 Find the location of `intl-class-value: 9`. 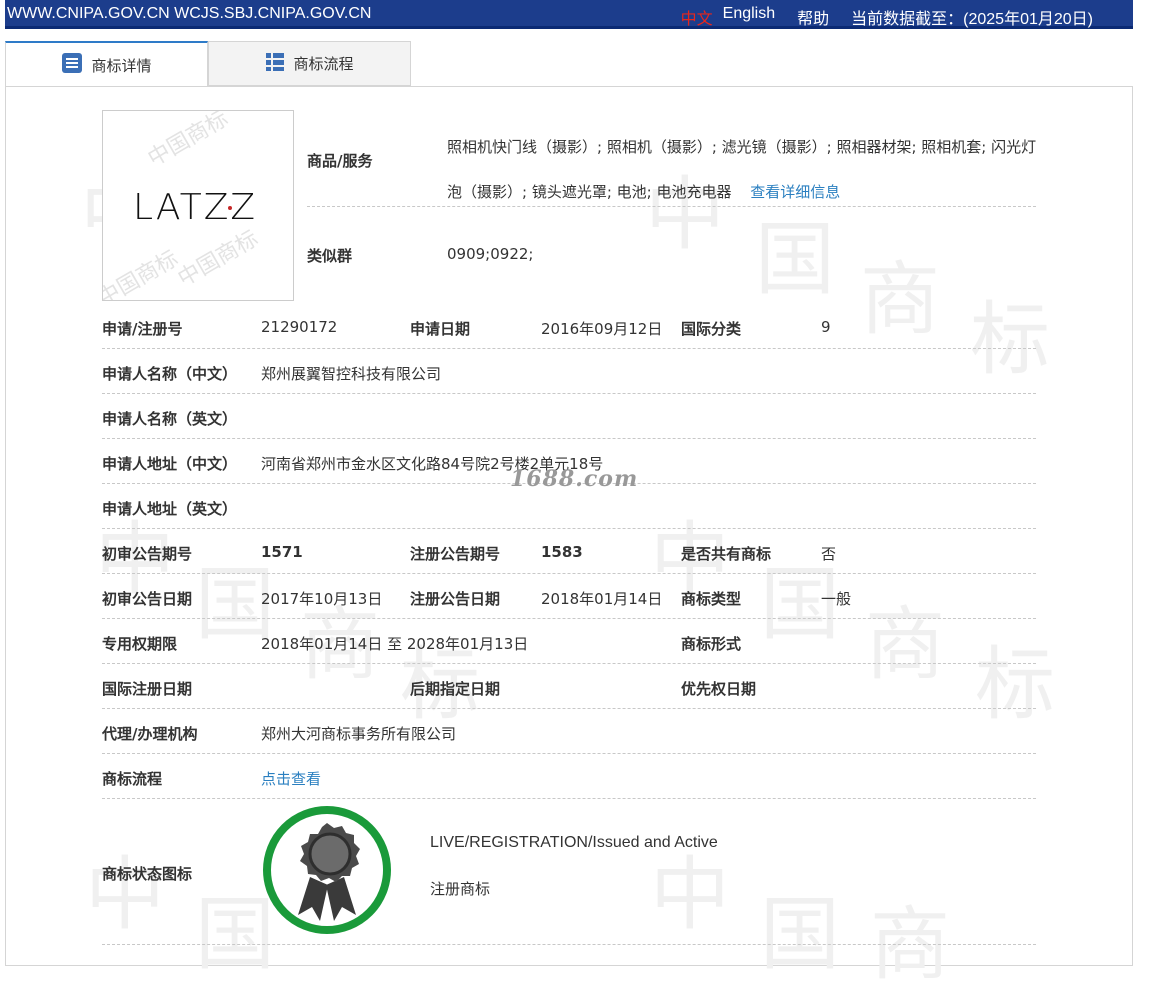

intl-class-value: 9 is located at coordinates (826, 327).